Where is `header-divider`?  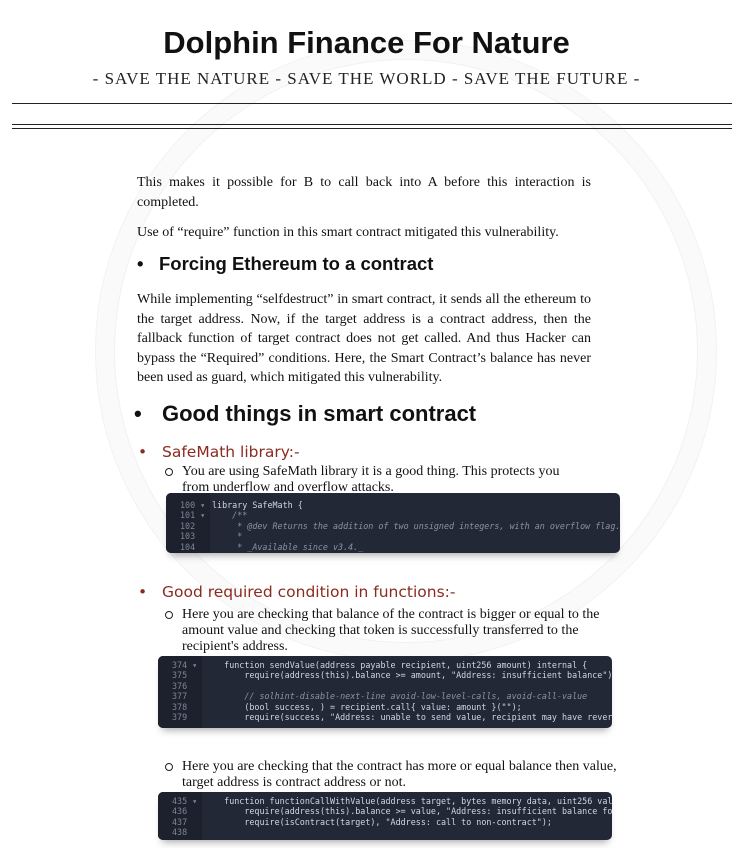
header-divider is located at coordinates (372, 103).